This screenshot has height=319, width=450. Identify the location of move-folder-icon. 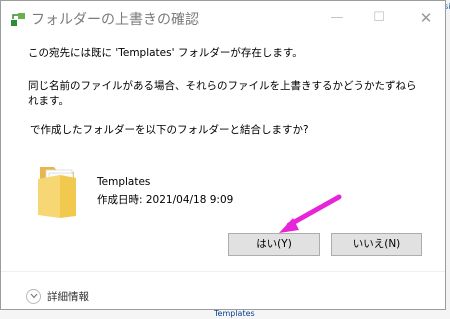
(18, 19).